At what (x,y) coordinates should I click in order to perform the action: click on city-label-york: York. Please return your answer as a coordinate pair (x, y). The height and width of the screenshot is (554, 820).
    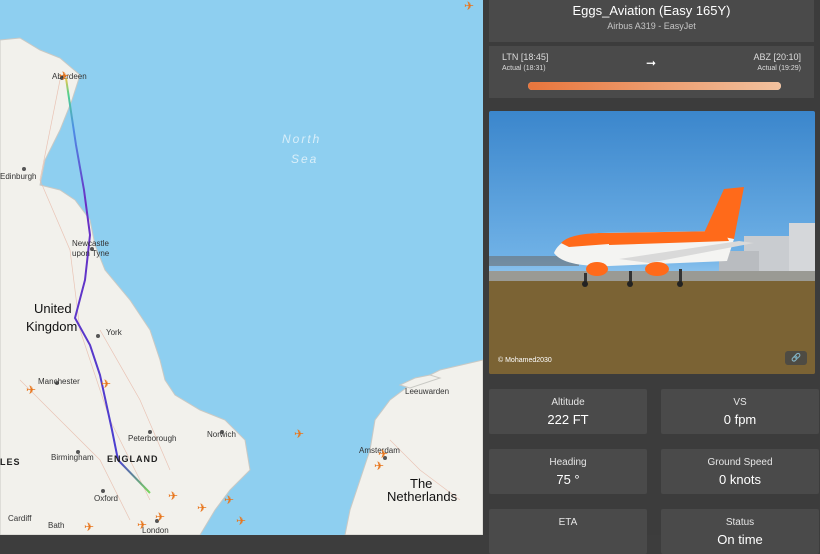
    Looking at the image, I should click on (114, 332).